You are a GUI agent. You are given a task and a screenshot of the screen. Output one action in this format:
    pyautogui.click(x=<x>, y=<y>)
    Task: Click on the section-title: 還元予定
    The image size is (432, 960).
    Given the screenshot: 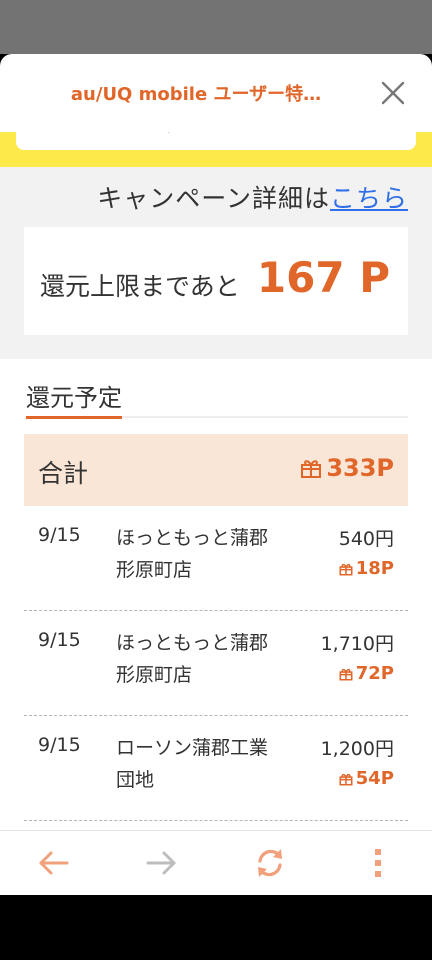 What is the action you would take?
    pyautogui.click(x=74, y=398)
    